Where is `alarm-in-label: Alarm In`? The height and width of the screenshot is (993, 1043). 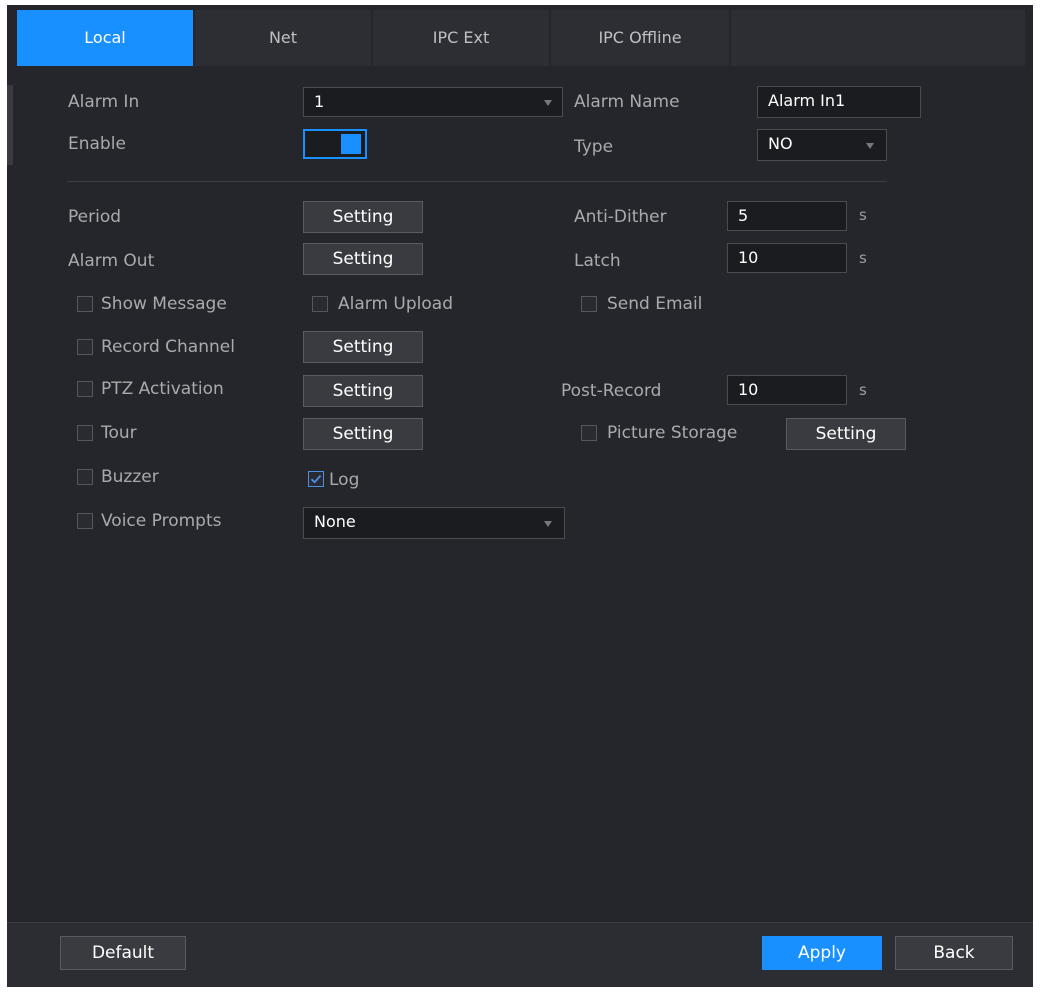
alarm-in-label: Alarm In is located at coordinates (104, 102).